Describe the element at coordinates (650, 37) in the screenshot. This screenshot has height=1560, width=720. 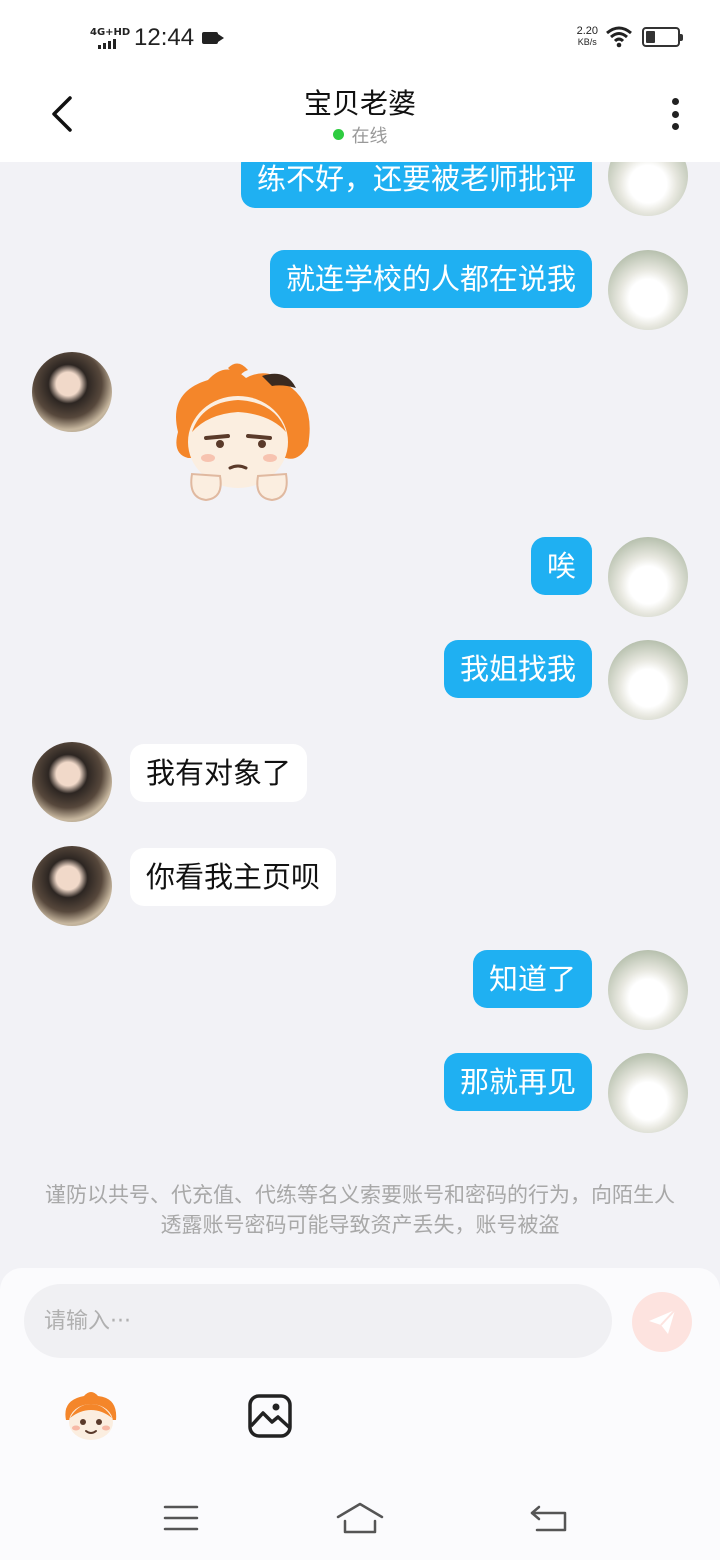
I see `battery-fill` at that location.